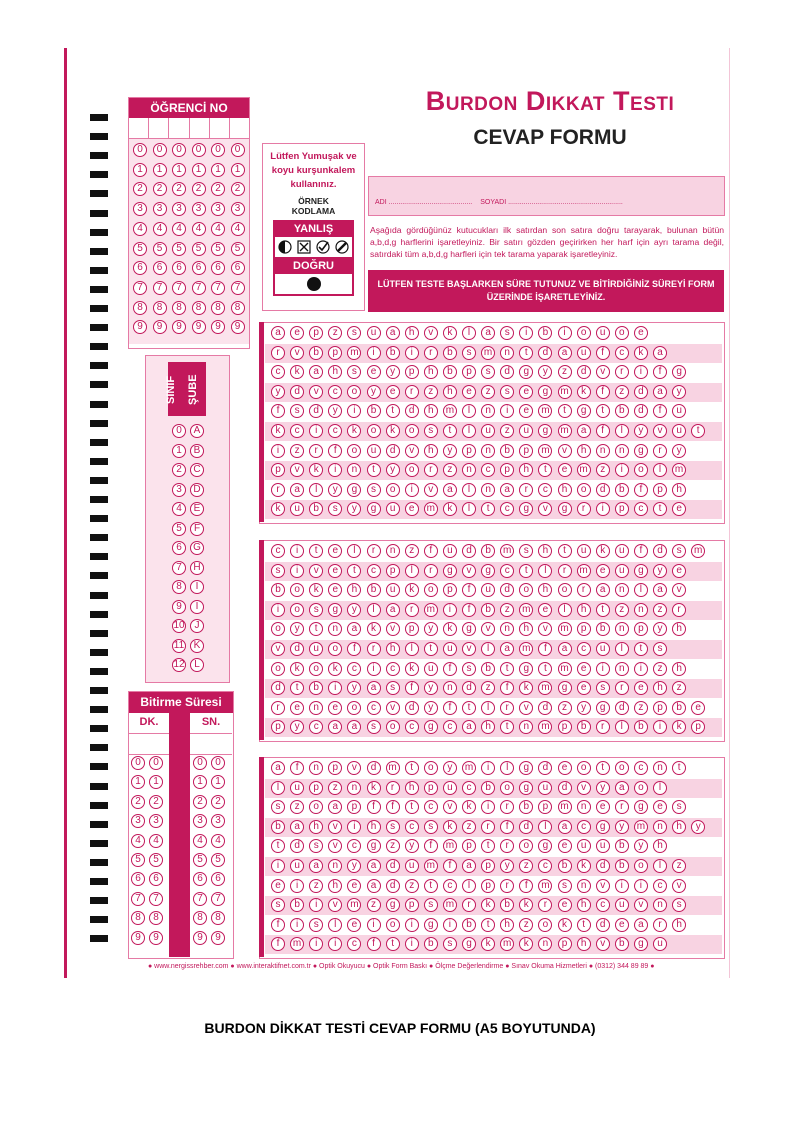 The image size is (800, 1131). I want to click on seconds-ones-bubble: 8, so click(218, 918).